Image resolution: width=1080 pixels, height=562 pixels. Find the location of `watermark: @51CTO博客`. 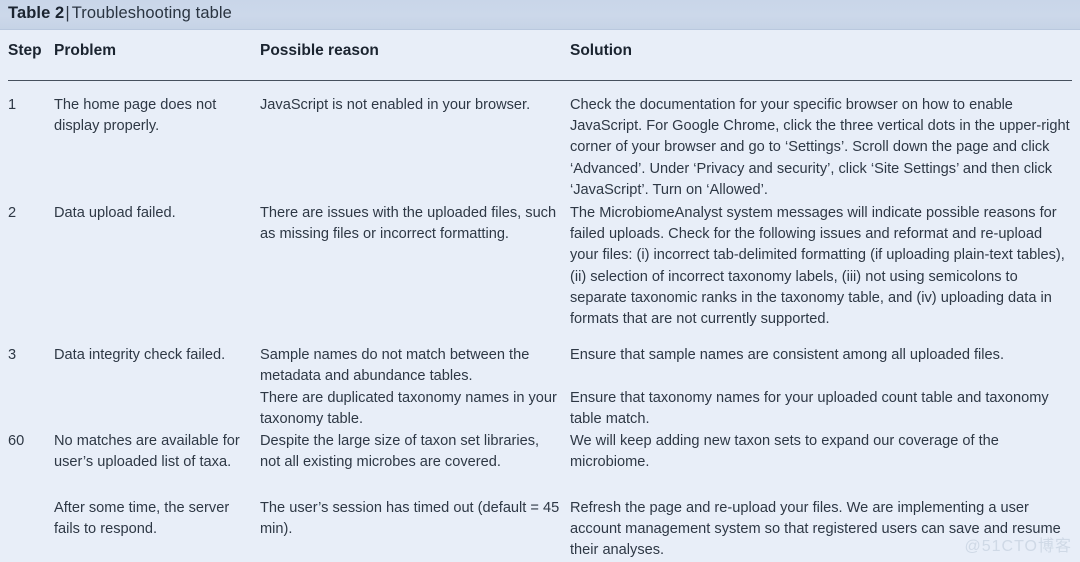

watermark: @51CTO博客 is located at coordinates (1018, 546).